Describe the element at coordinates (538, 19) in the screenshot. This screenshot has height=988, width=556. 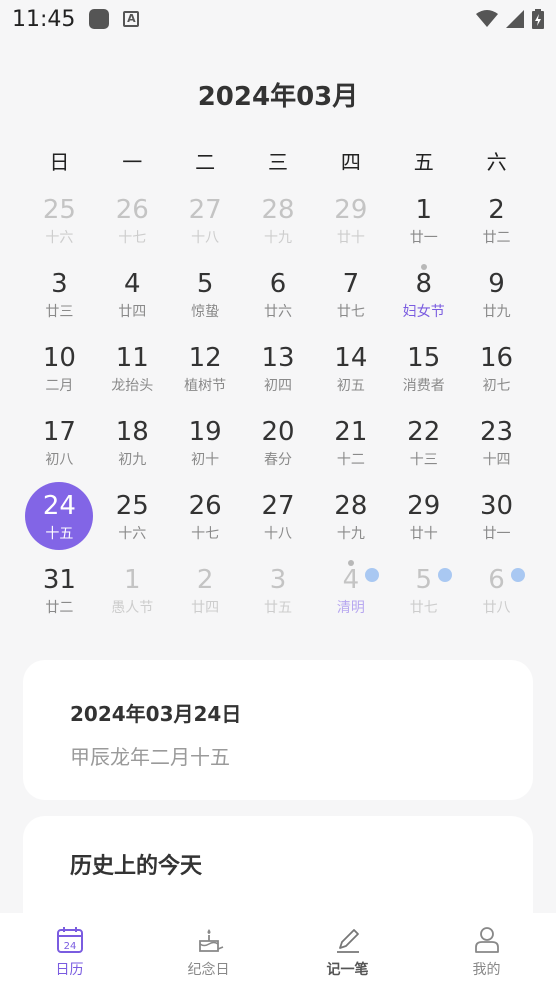
I see `battery-icon` at that location.